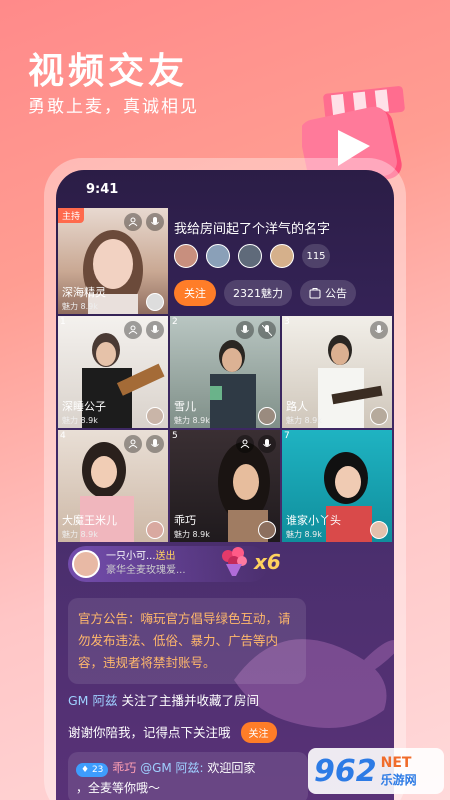 This screenshot has width=450, height=800. What do you see at coordinates (267, 330) in the screenshot?
I see `mic-muted-icon` at bounding box center [267, 330].